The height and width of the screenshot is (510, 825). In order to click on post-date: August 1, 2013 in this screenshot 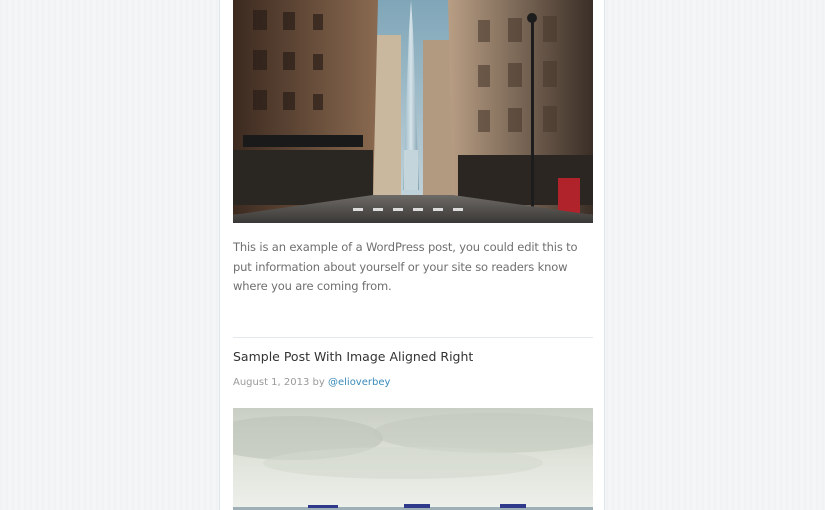, I will do `click(271, 382)`.